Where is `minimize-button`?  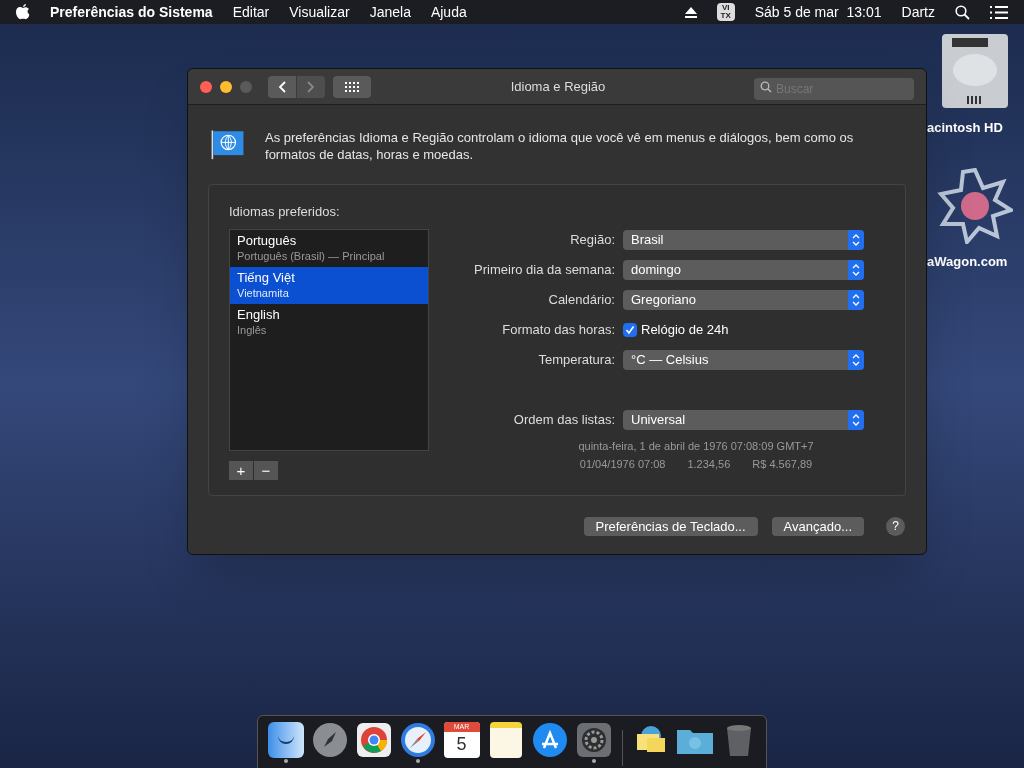 minimize-button is located at coordinates (226, 86).